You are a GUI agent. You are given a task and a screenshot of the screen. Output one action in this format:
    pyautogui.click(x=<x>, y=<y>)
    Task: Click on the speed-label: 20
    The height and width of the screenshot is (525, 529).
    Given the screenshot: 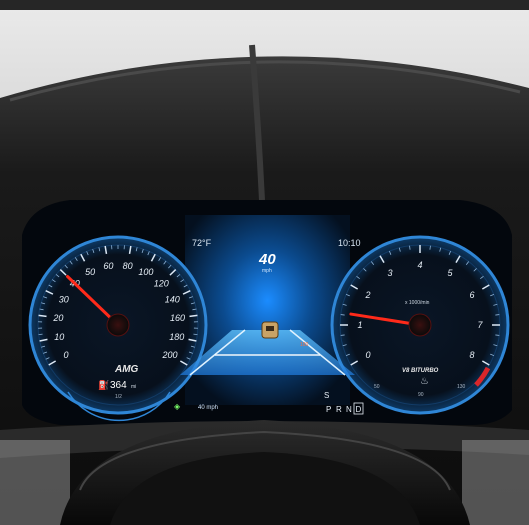 What is the action you would take?
    pyautogui.click(x=57, y=318)
    